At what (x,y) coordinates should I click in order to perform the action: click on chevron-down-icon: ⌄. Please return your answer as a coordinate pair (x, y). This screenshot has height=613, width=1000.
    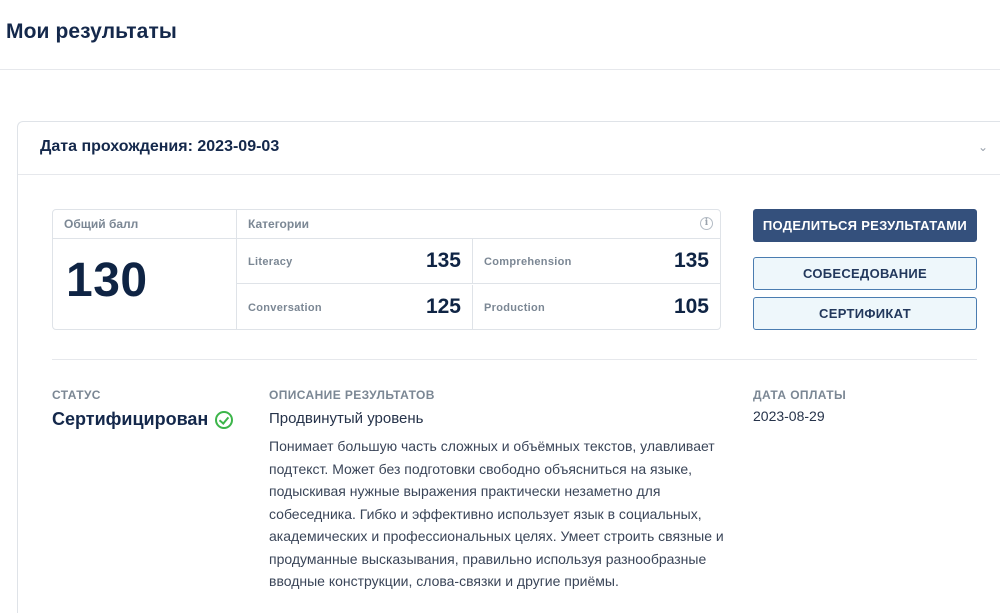
    Looking at the image, I should click on (983, 147).